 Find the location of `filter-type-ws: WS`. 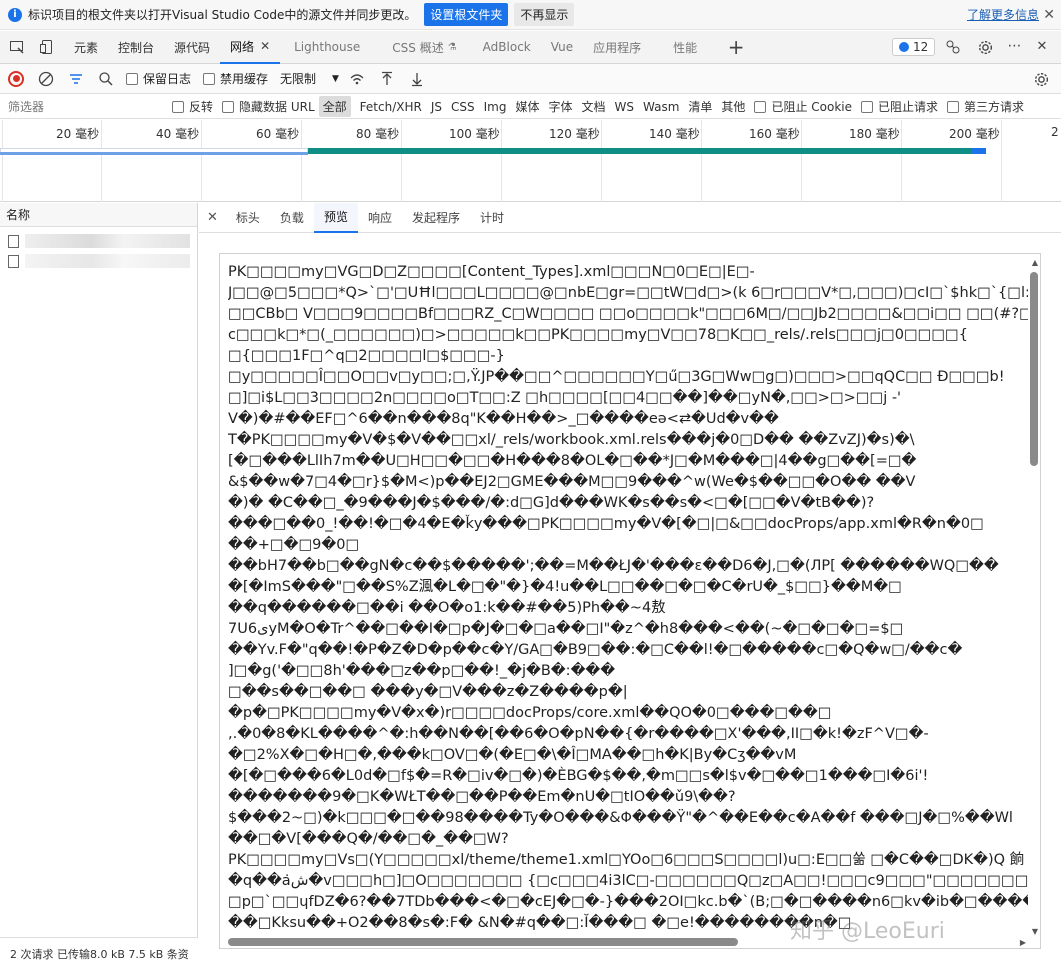

filter-type-ws: WS is located at coordinates (624, 107).